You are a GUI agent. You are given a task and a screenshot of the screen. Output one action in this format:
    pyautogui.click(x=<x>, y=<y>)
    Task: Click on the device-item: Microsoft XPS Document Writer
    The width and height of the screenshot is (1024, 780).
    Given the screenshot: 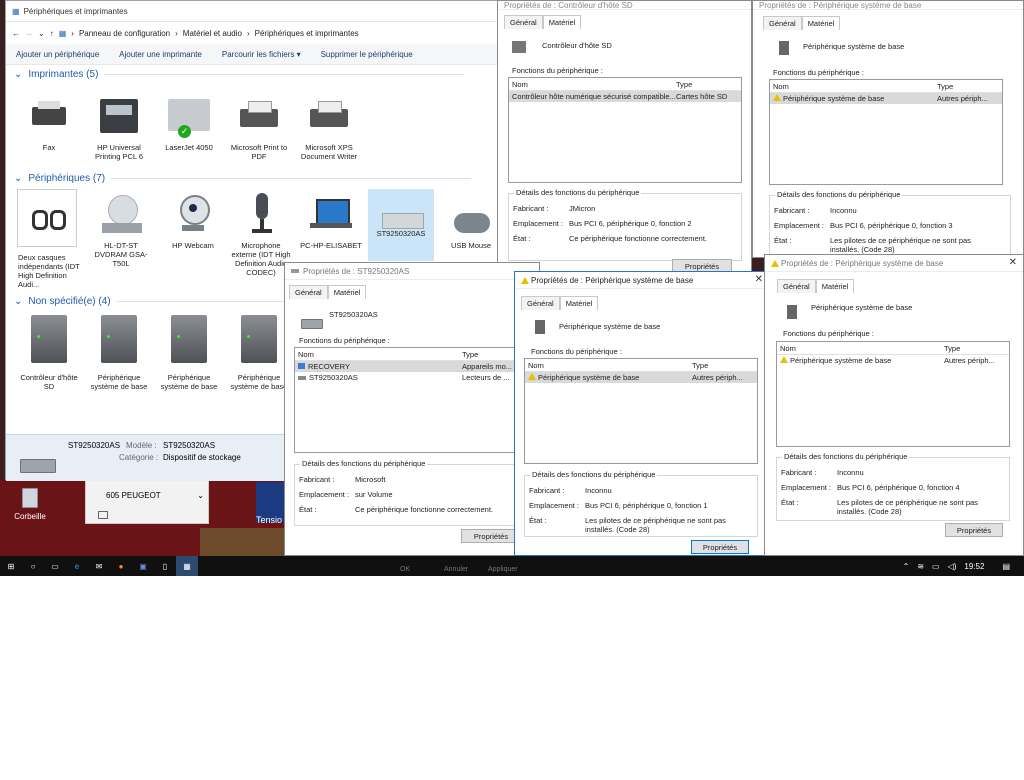 What is the action you would take?
    pyautogui.click(x=329, y=128)
    